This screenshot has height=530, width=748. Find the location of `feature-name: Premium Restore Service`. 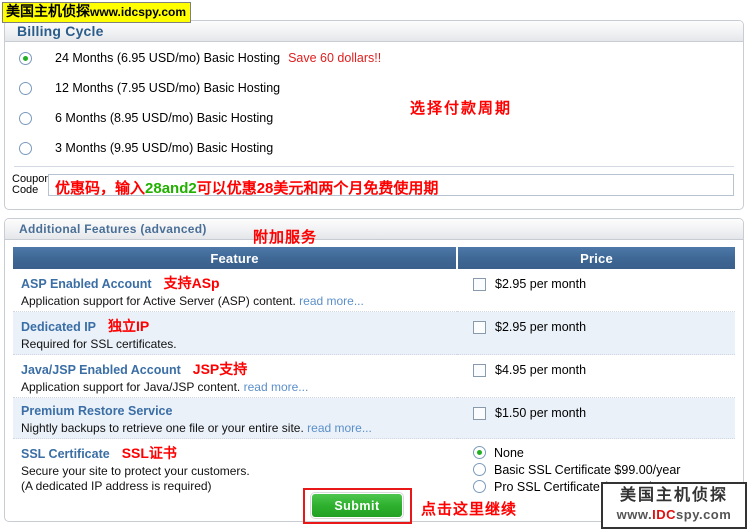

feature-name: Premium Restore Service is located at coordinates (97, 411).